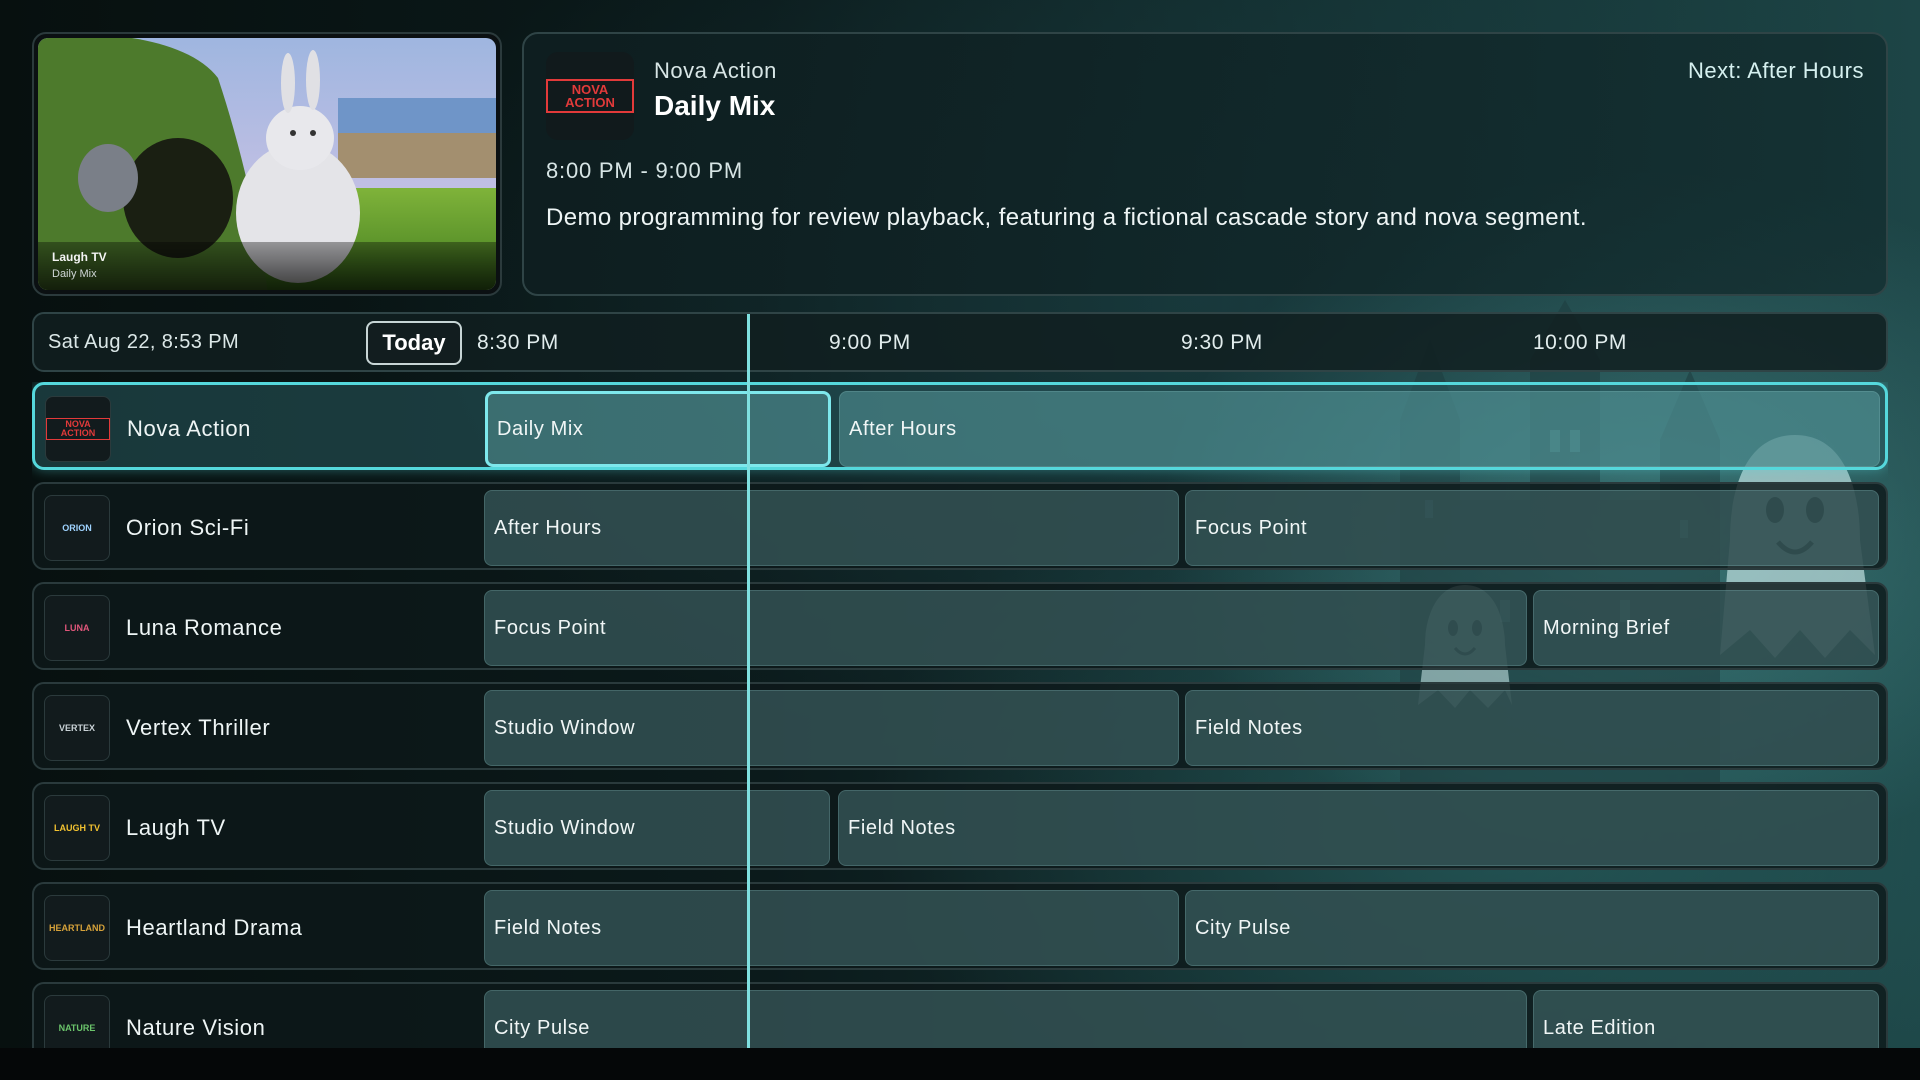 The height and width of the screenshot is (1080, 1920). Describe the element at coordinates (189, 428) in the screenshot. I see `channel-name: Nova Action` at that location.